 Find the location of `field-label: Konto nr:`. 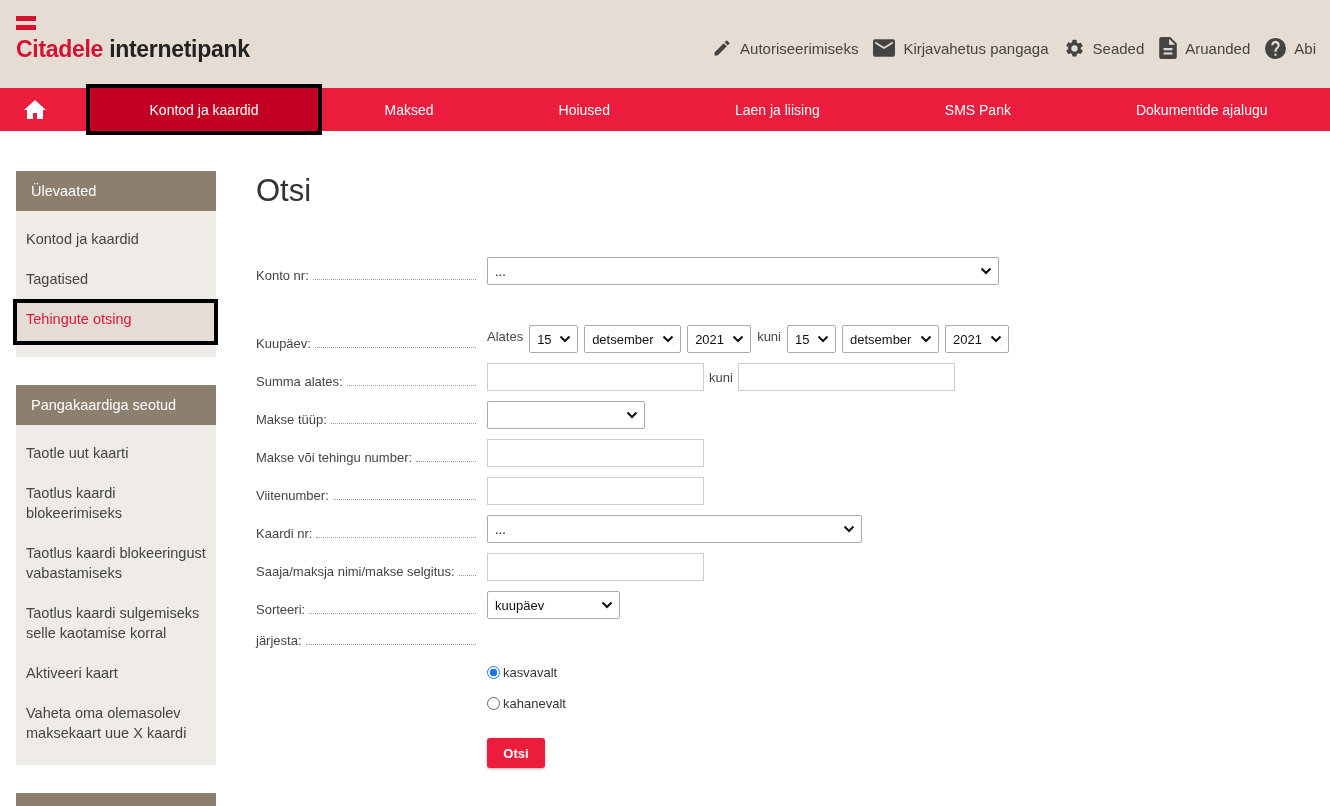

field-label: Konto nr: is located at coordinates (282, 275).